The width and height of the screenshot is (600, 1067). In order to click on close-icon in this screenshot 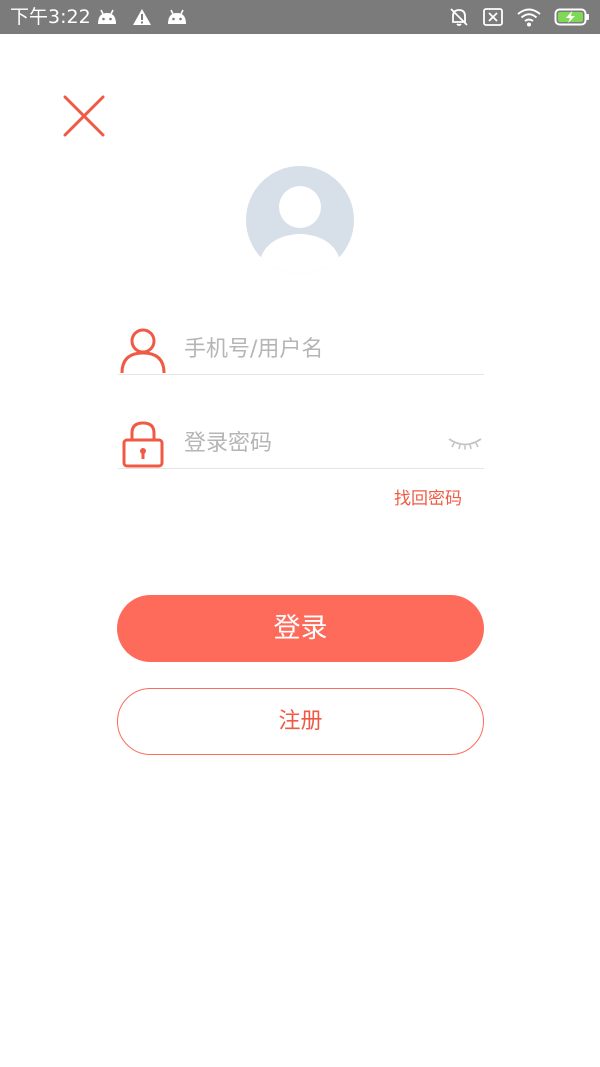, I will do `click(84, 116)`.